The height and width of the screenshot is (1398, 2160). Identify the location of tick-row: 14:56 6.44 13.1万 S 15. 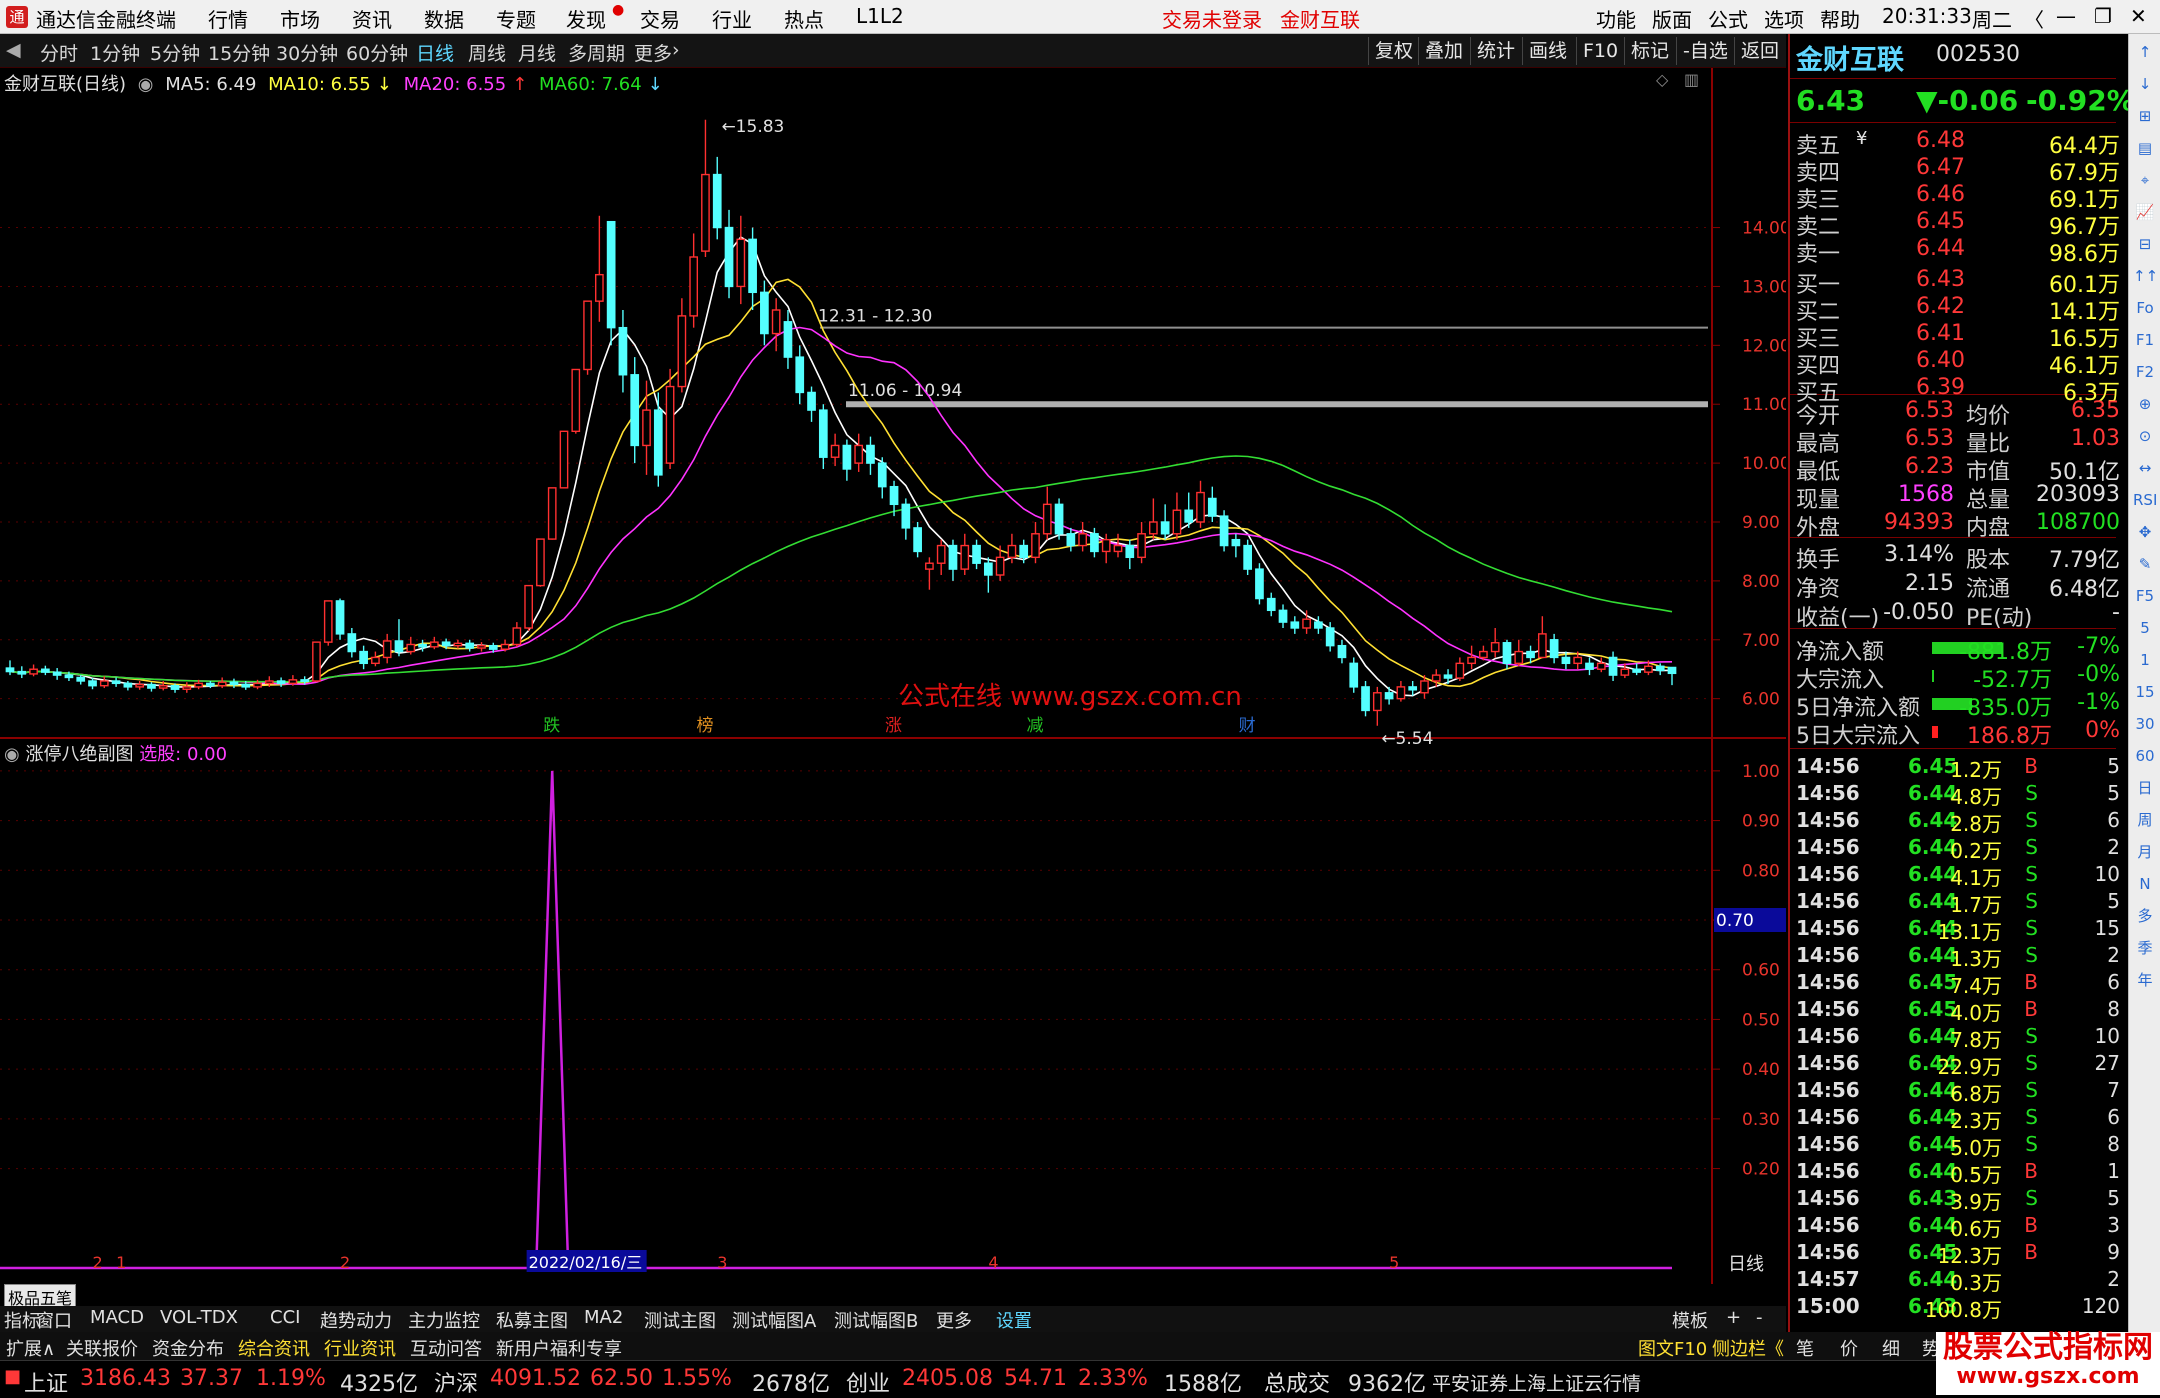
(1959, 930).